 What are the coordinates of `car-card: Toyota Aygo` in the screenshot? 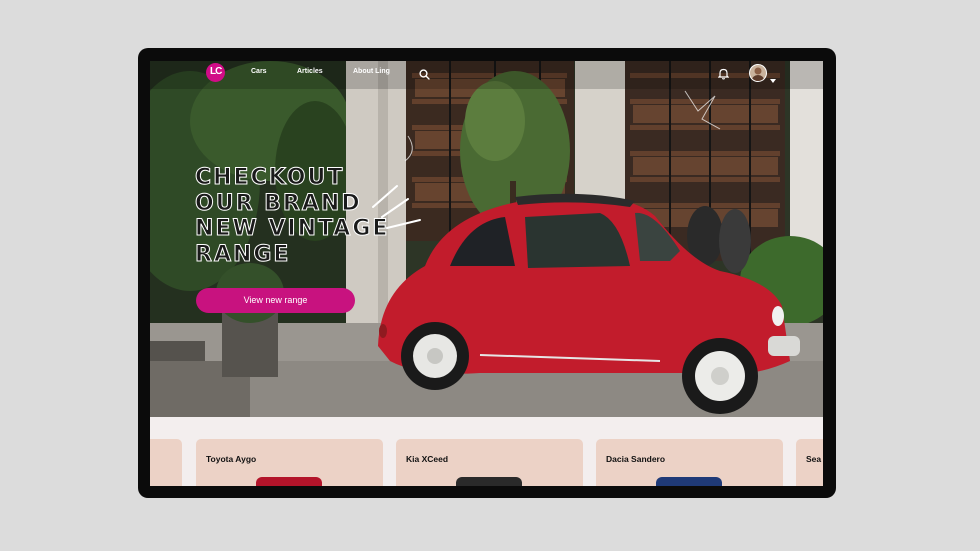 It's located at (289, 462).